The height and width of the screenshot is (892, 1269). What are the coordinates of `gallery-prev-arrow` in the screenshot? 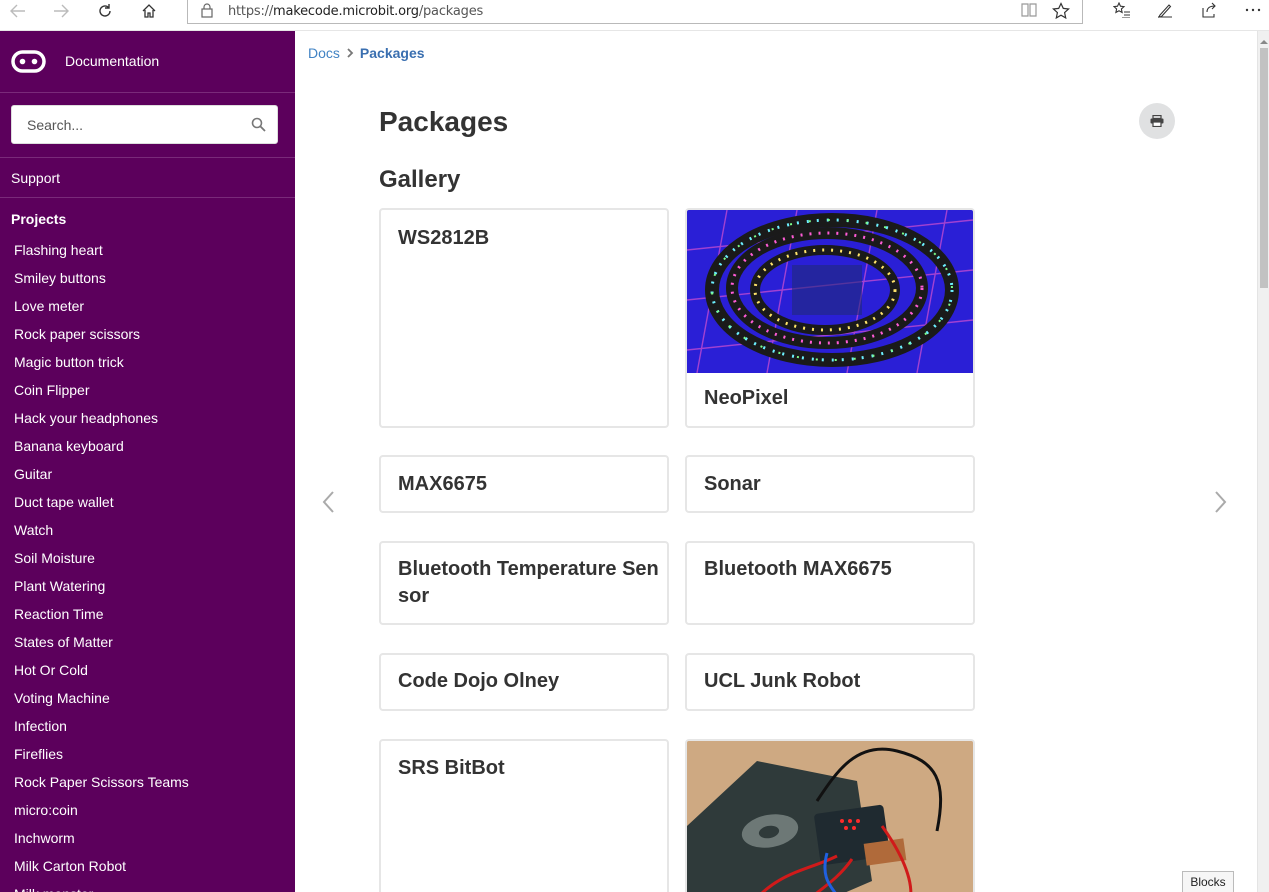 It's located at (328, 502).